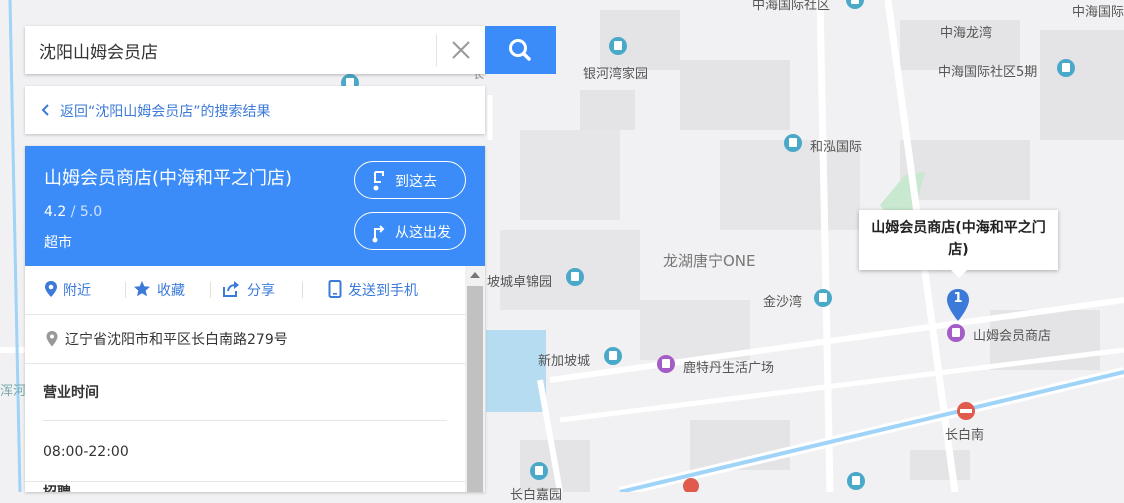 The image size is (1124, 503). Describe the element at coordinates (231, 289) in the screenshot. I see `share-icon` at that location.